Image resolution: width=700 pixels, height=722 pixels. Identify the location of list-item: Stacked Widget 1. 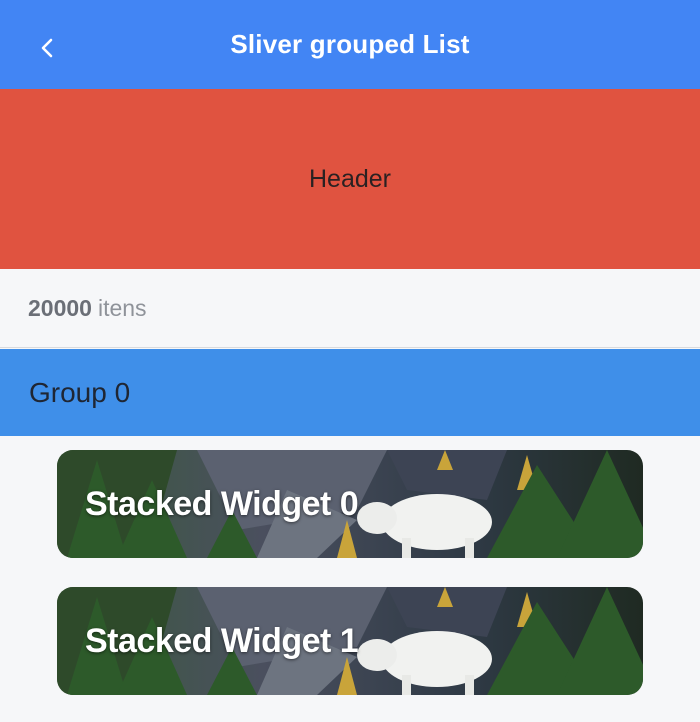
(350, 641).